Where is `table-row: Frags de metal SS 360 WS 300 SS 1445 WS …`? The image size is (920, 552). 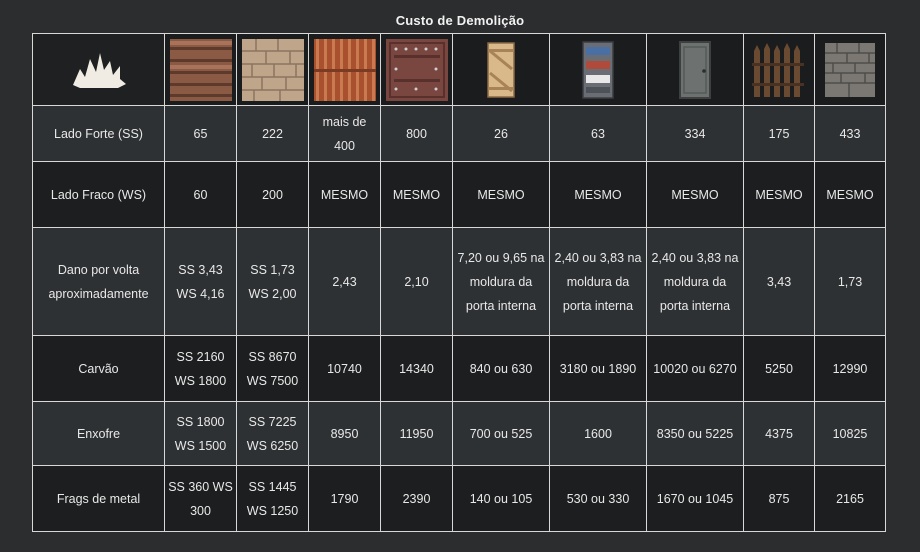 table-row: Frags de metal SS 360 WS 300 SS 1445 WS … is located at coordinates (459, 498).